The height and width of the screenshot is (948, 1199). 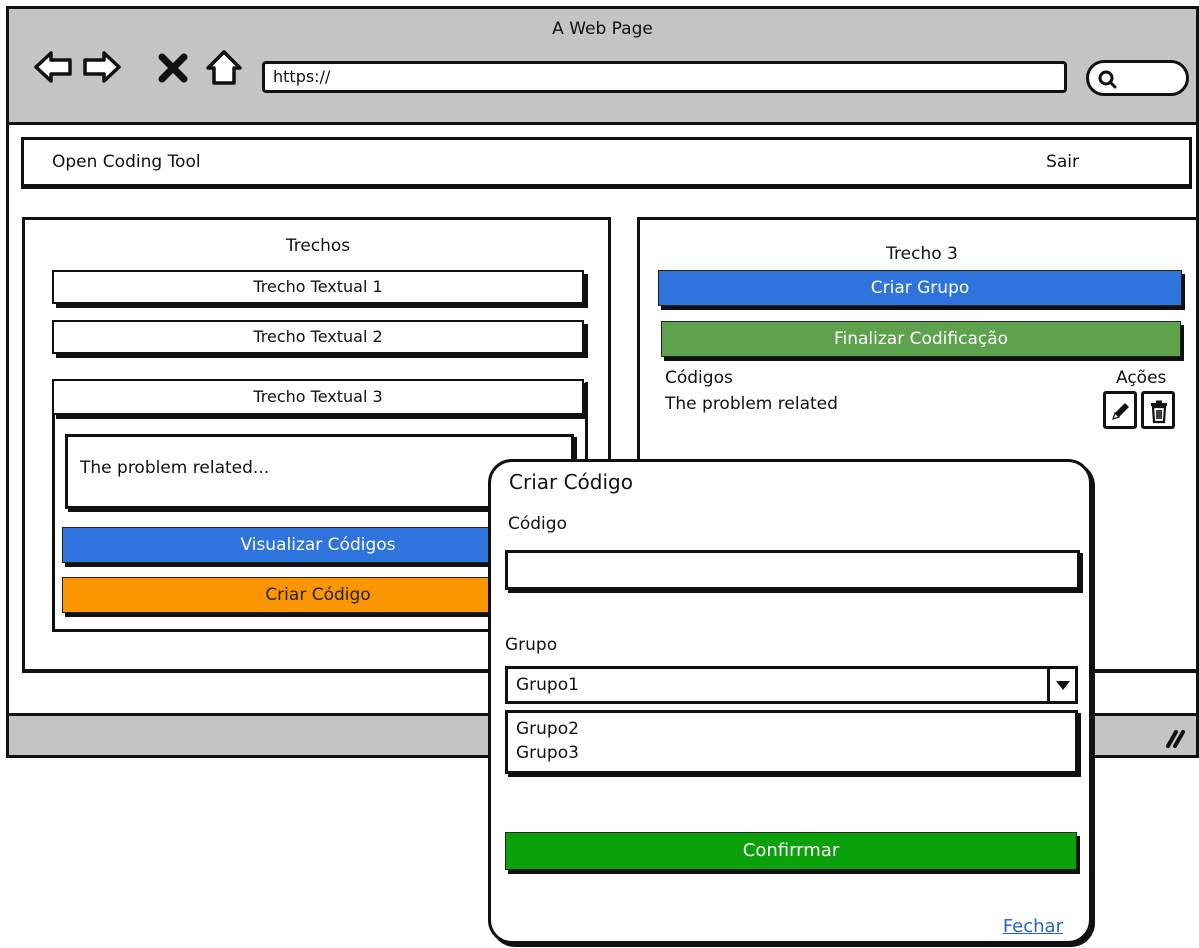 What do you see at coordinates (920, 288) in the screenshot?
I see `create-group-button: Criar Grupo` at bounding box center [920, 288].